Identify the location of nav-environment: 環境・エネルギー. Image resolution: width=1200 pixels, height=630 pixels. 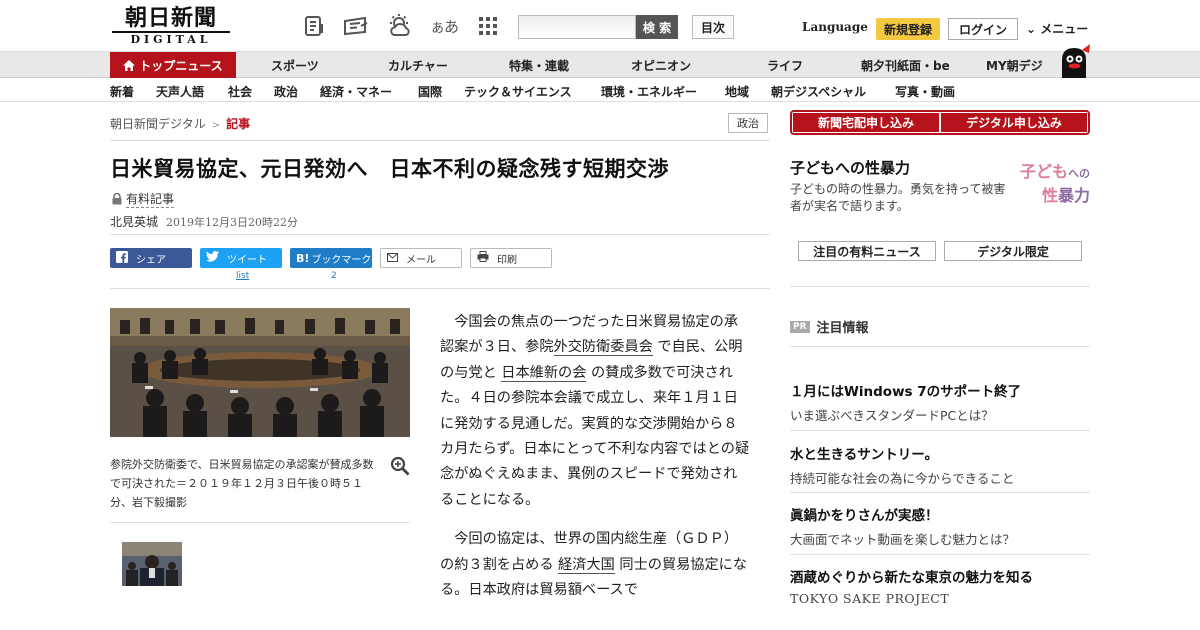
(649, 91).